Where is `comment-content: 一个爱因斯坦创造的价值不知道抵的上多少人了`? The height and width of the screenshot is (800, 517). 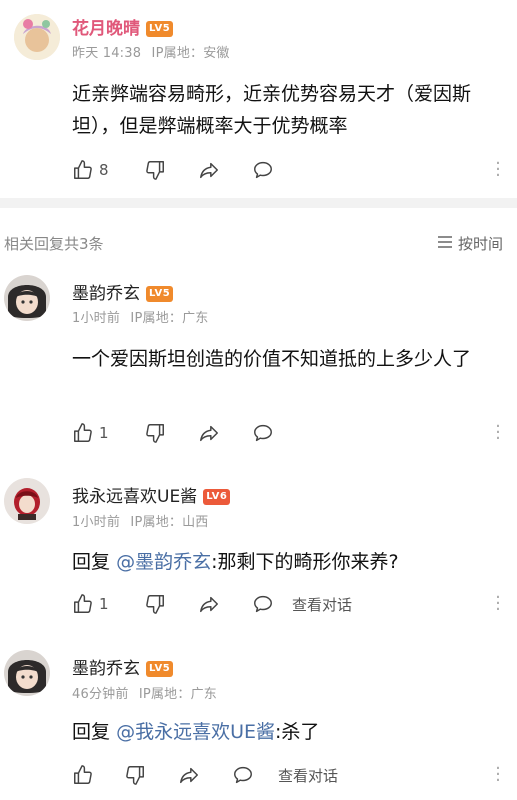
comment-content: 一个爱因斯坦创造的价值不知道抵的上多少人了 is located at coordinates (272, 359).